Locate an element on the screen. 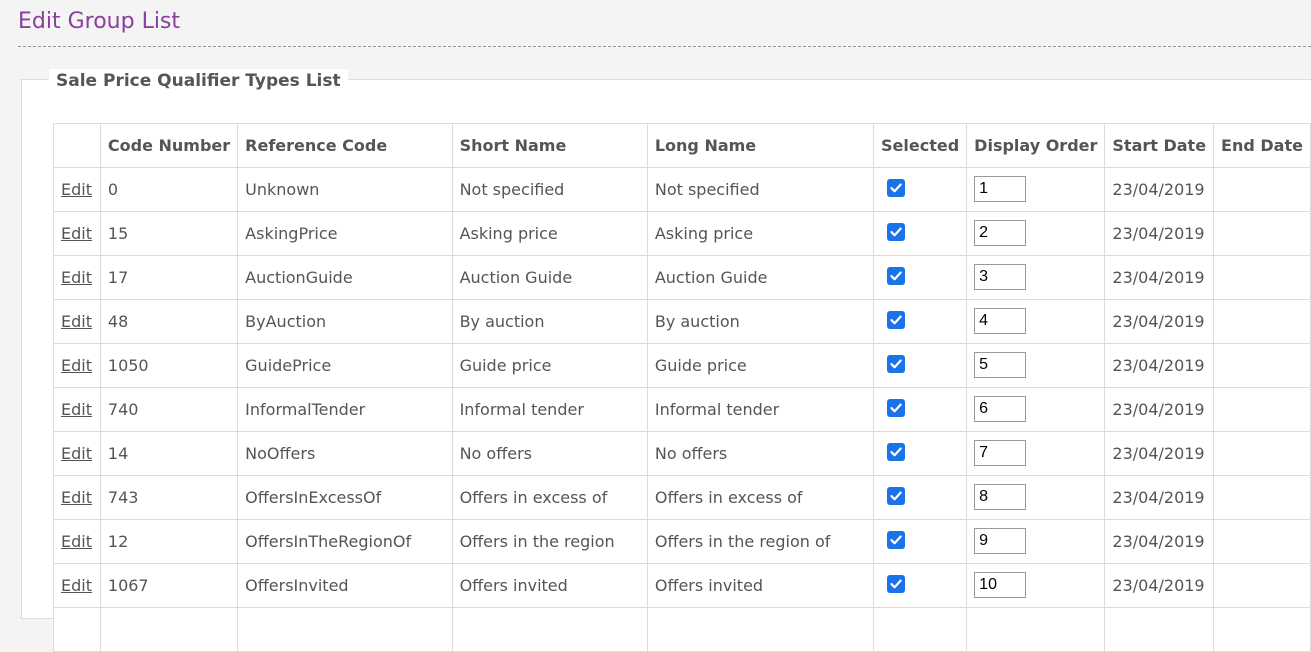  long-name-cell: Auction Guide is located at coordinates (760, 277).